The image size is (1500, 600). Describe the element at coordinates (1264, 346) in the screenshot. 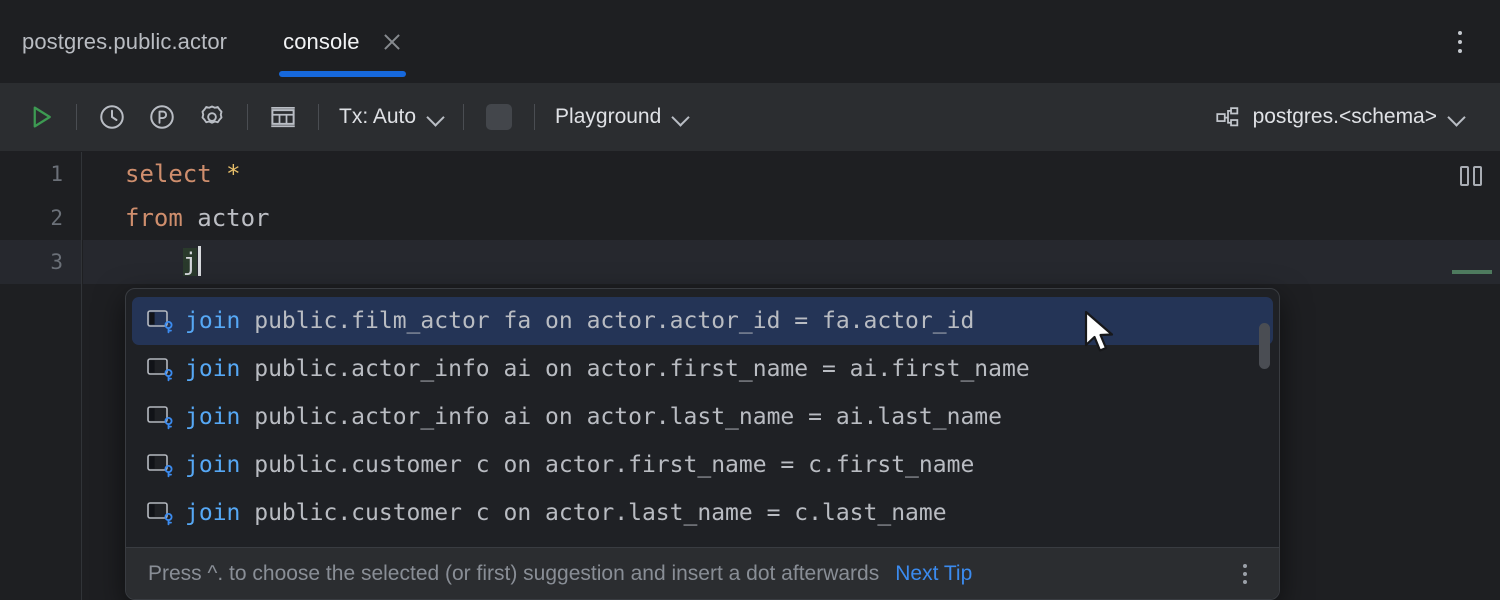

I see `scrollbar-thumb` at that location.